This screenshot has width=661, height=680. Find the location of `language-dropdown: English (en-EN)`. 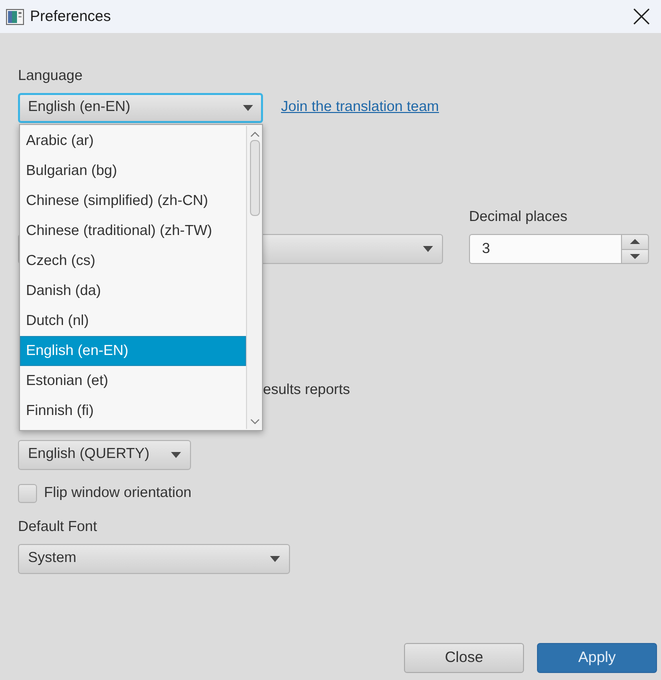

language-dropdown: English (en-EN) is located at coordinates (140, 108).